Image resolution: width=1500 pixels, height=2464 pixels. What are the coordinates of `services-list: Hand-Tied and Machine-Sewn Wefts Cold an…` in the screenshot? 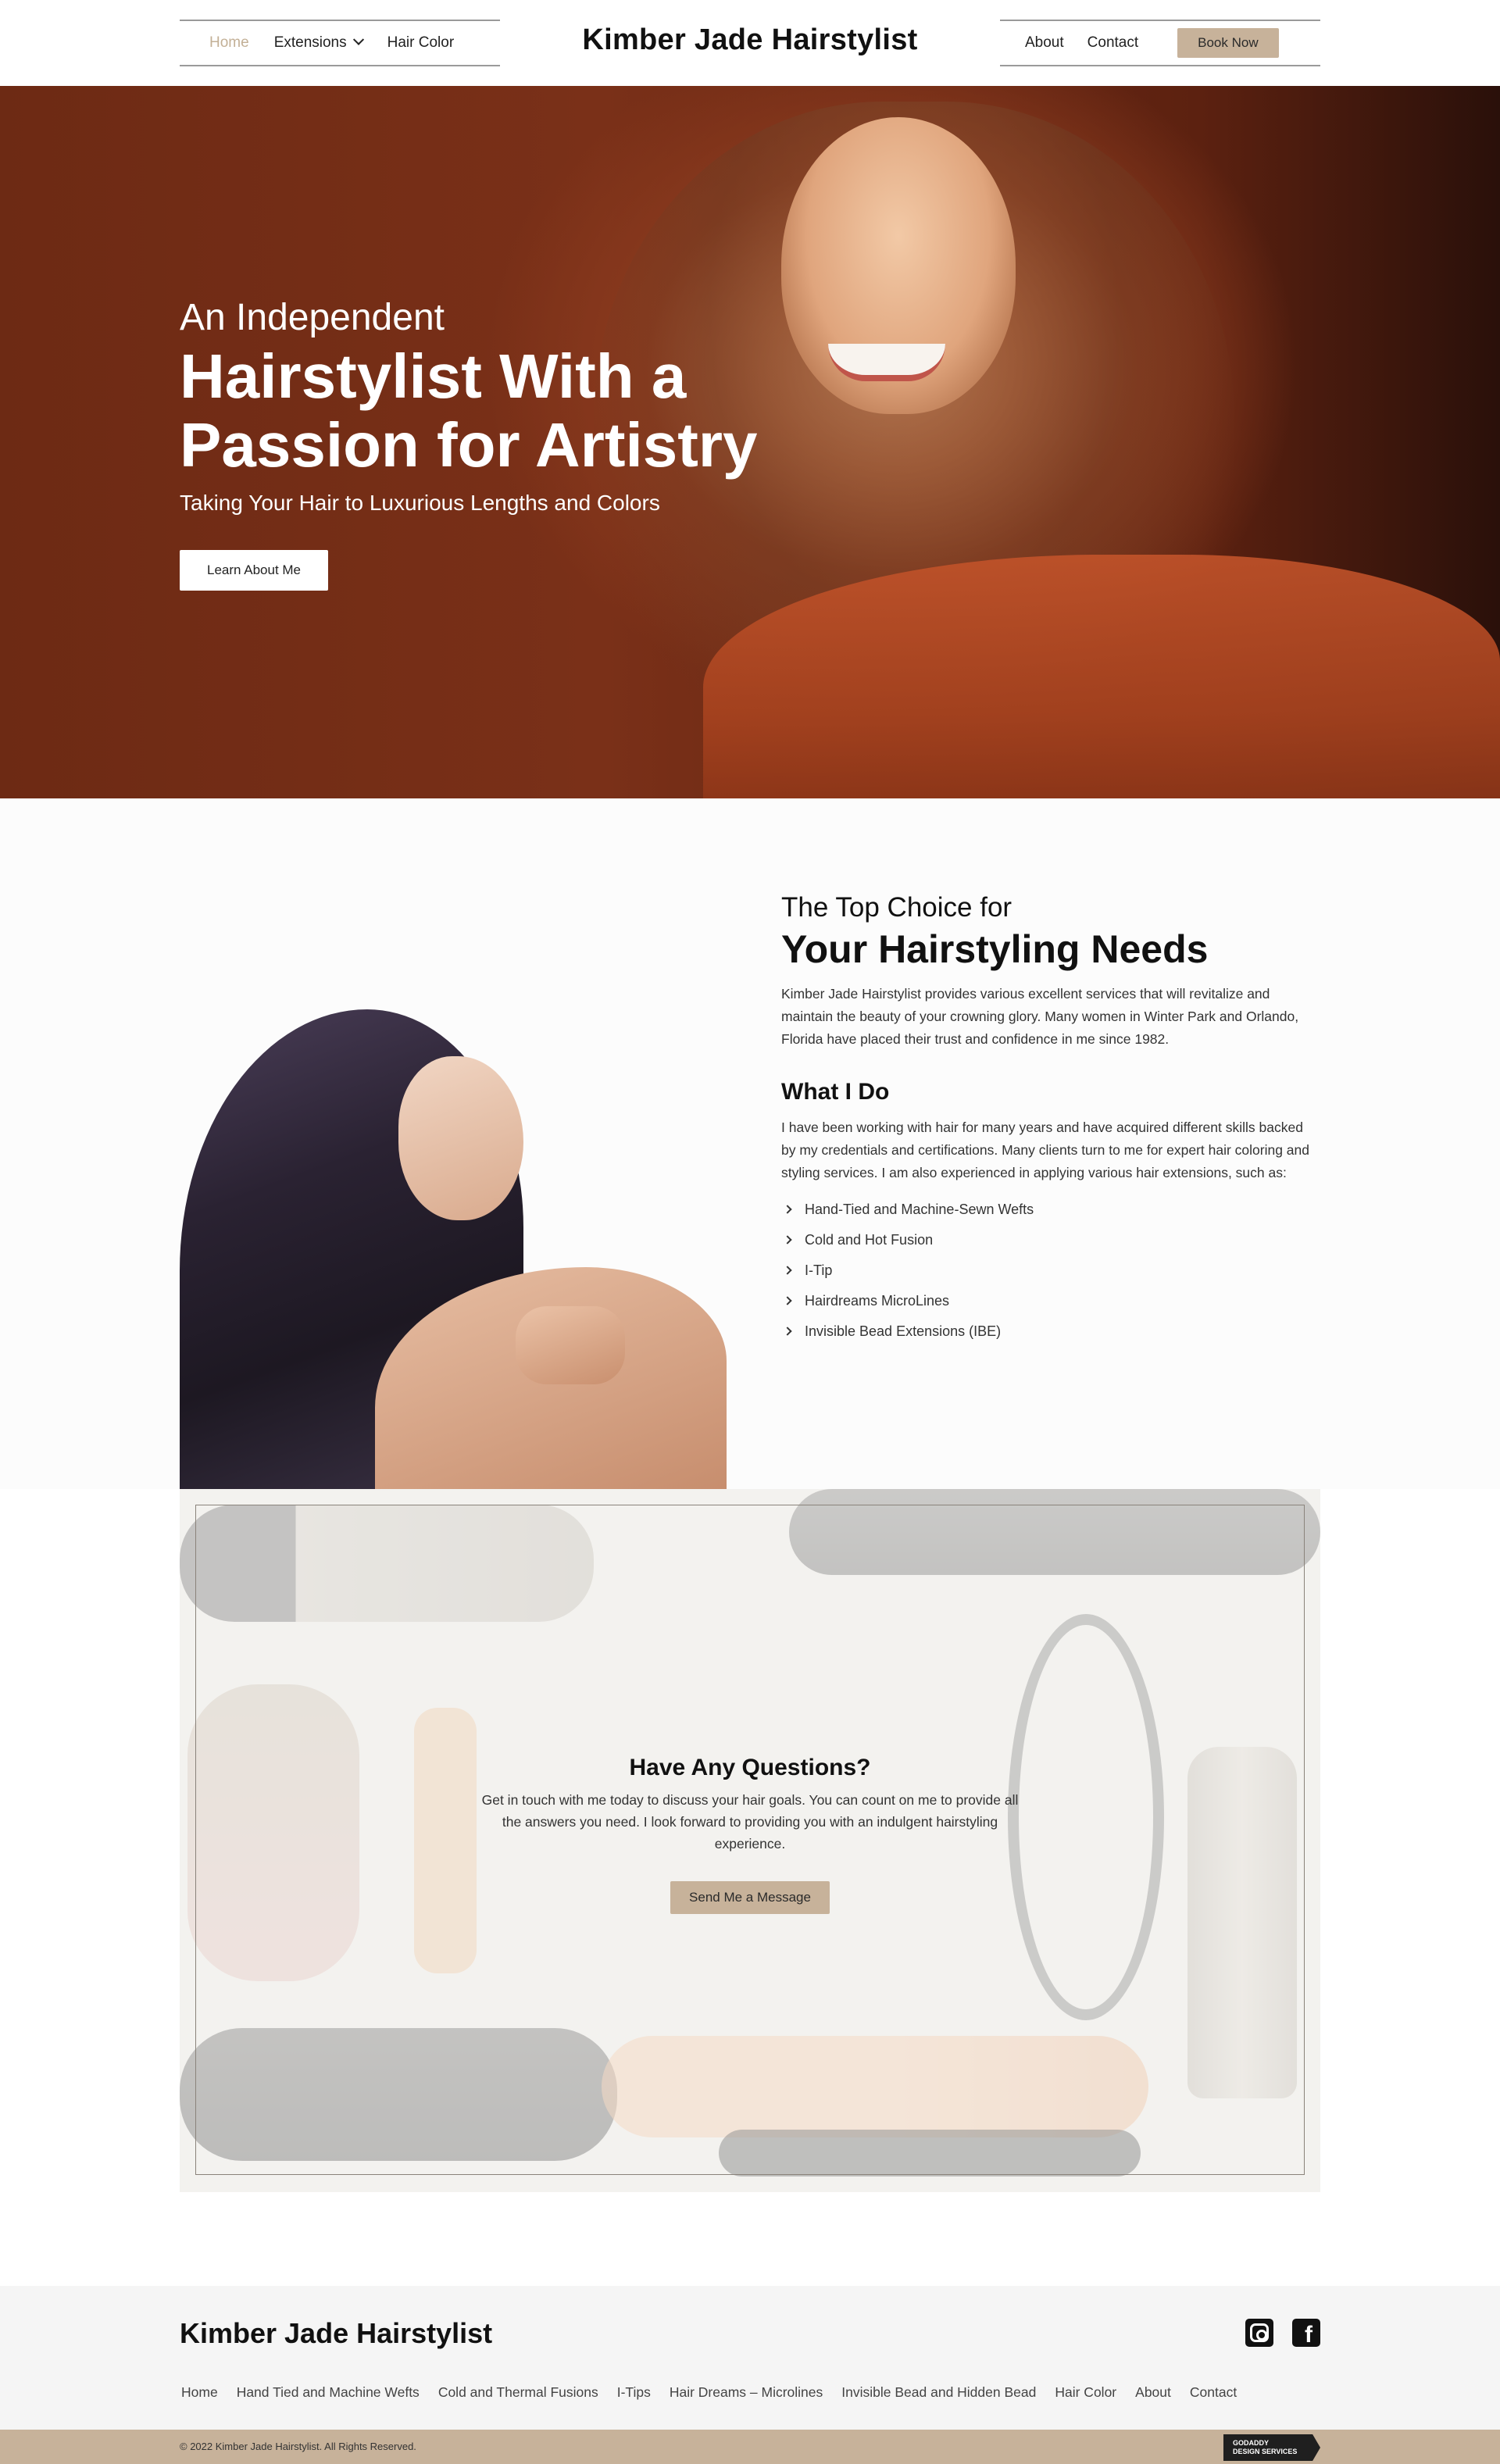 It's located at (1050, 1278).